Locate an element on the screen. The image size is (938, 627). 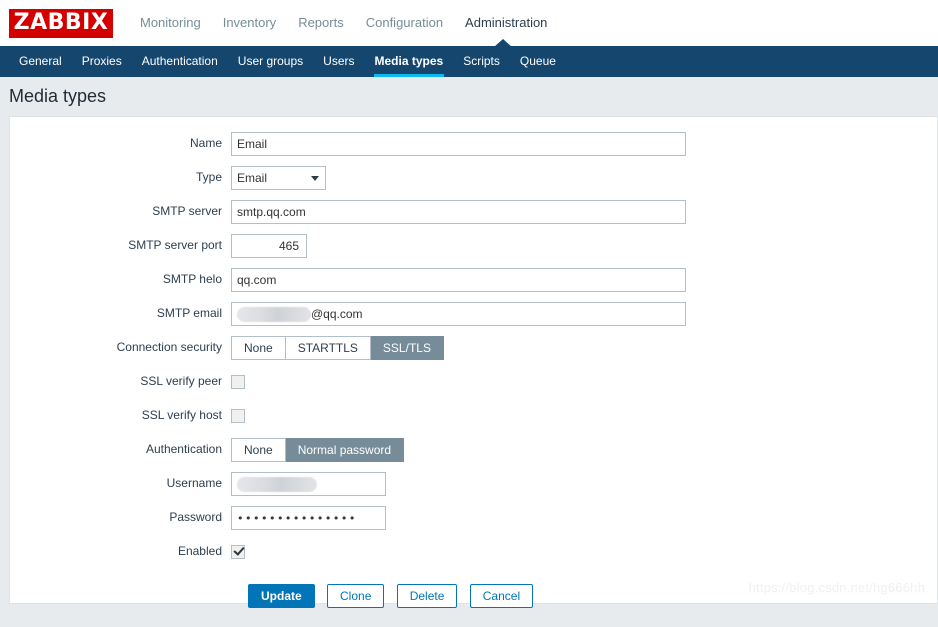
smtp-helo-input is located at coordinates (458, 280).